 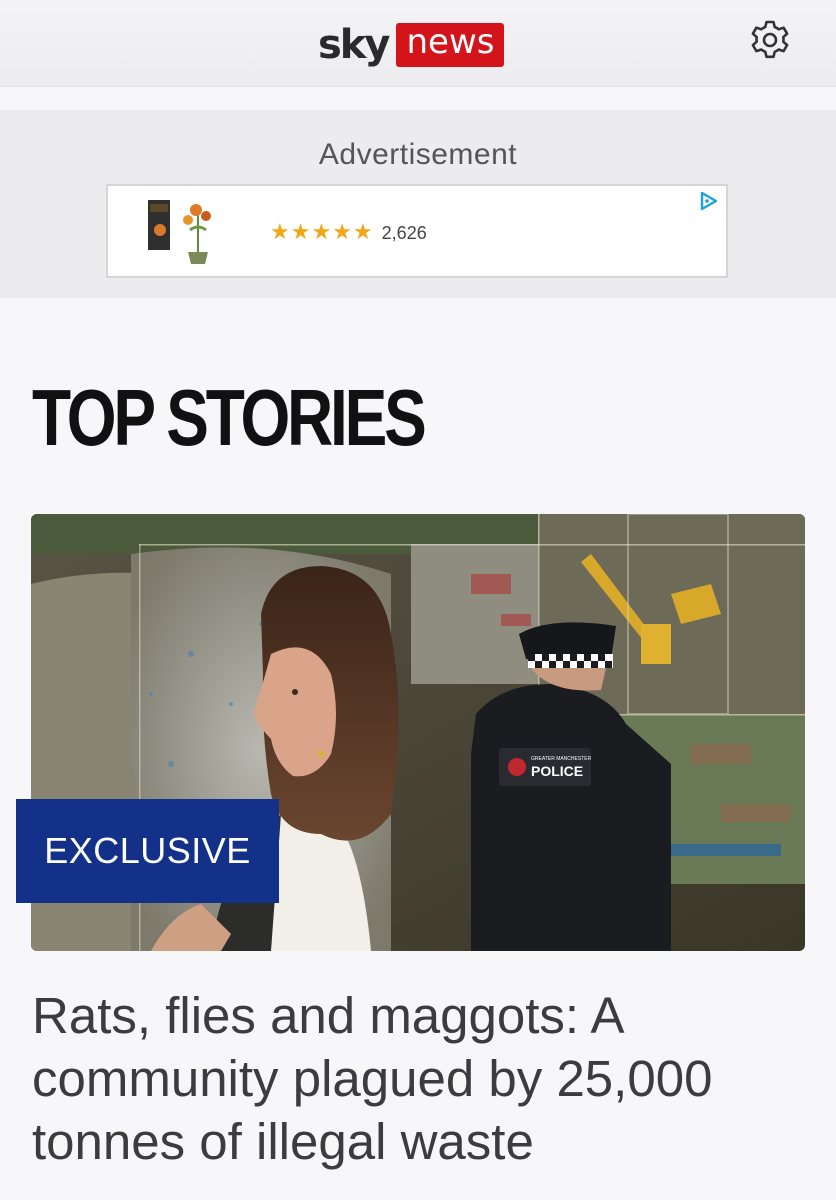 I want to click on advertisement-banner: ★ ★ ★ ★ ★ 2,626, so click(x=417, y=231).